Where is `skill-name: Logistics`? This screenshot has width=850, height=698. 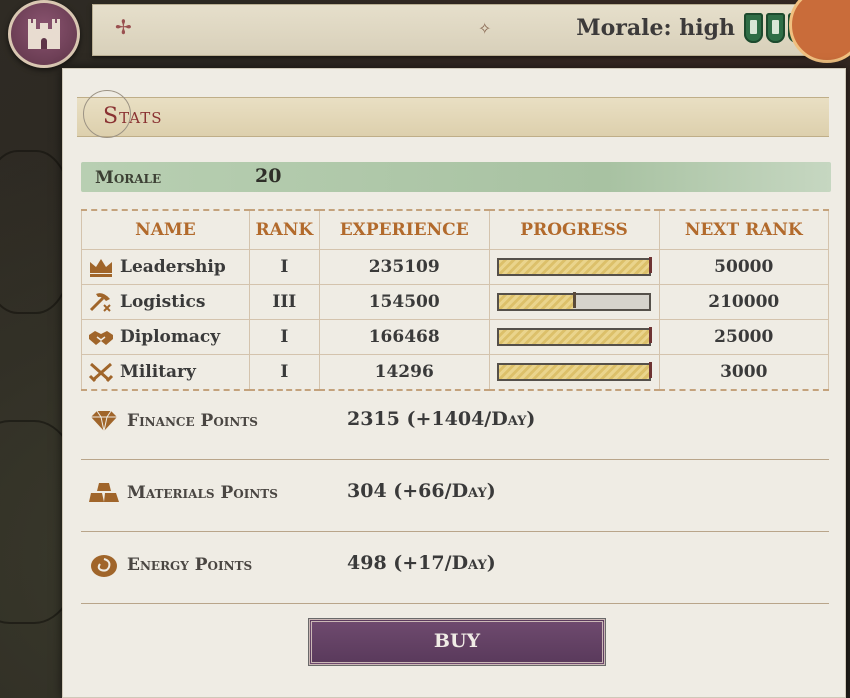 skill-name: Logistics is located at coordinates (163, 302).